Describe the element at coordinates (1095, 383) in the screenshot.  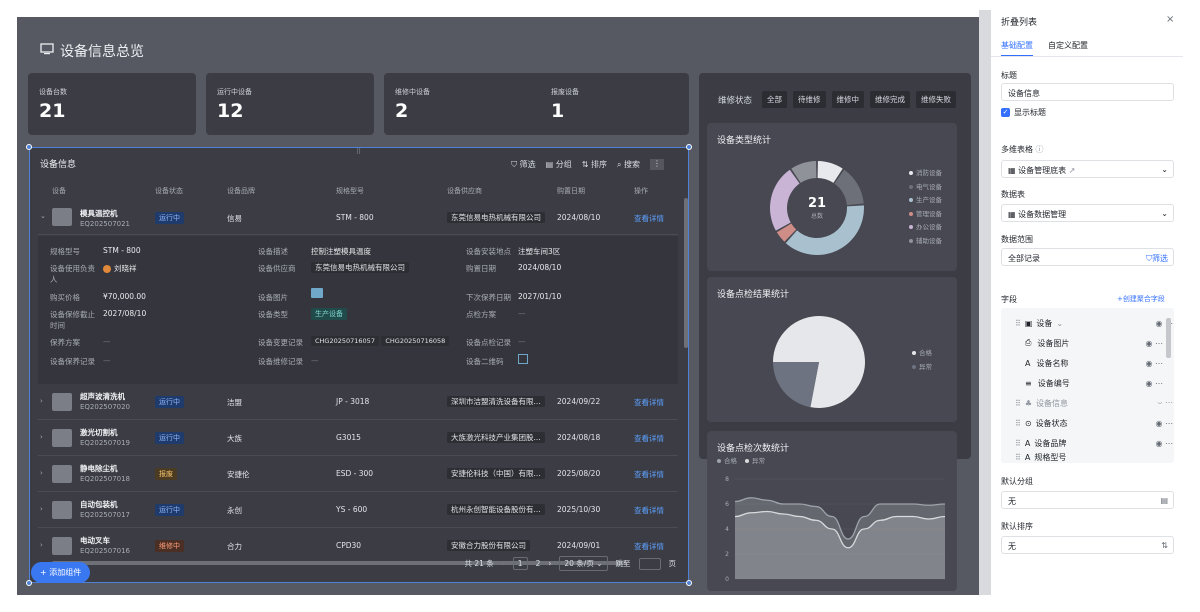
I see `field-item: ≡ 设备编号 ◉ ⋯` at that location.